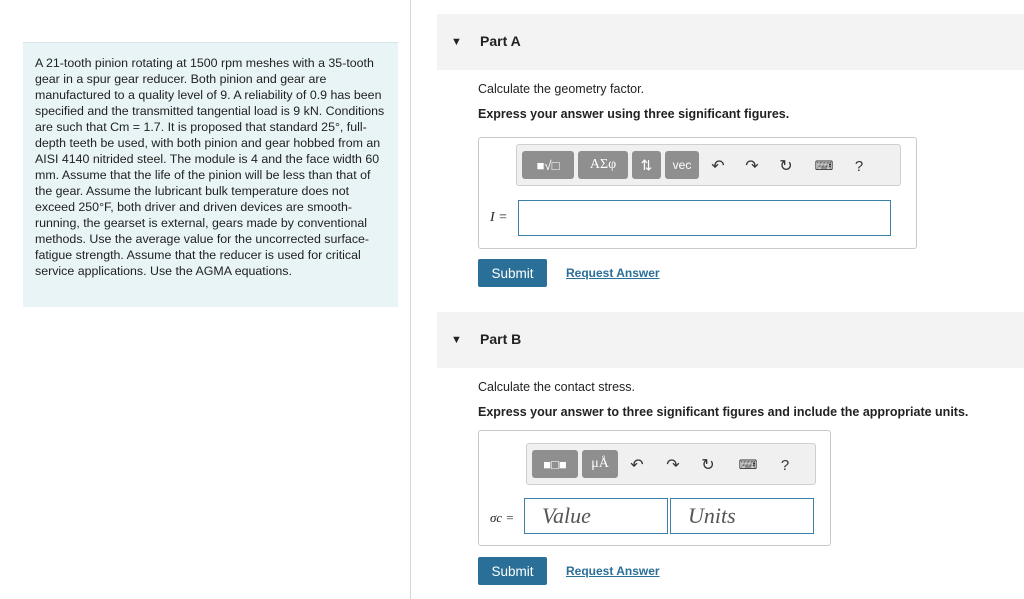 The height and width of the screenshot is (599, 1024). Describe the element at coordinates (654, 488) in the screenshot. I see `part-b-answer-box: ■□■ μÅ ↶ ↷ ↻ ⌨ ? σc = Value Units` at that location.